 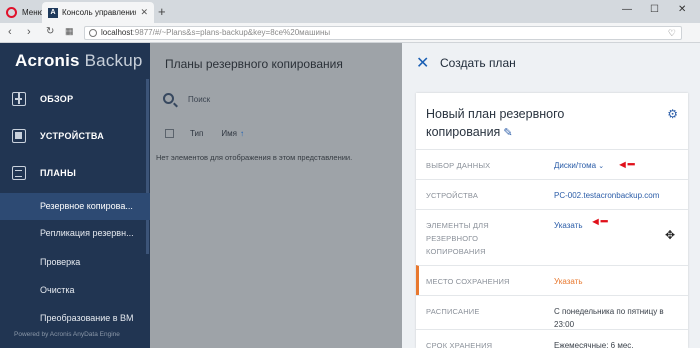 What do you see at coordinates (29, 32) in the screenshot?
I see `forward-icon: ›` at bounding box center [29, 32].